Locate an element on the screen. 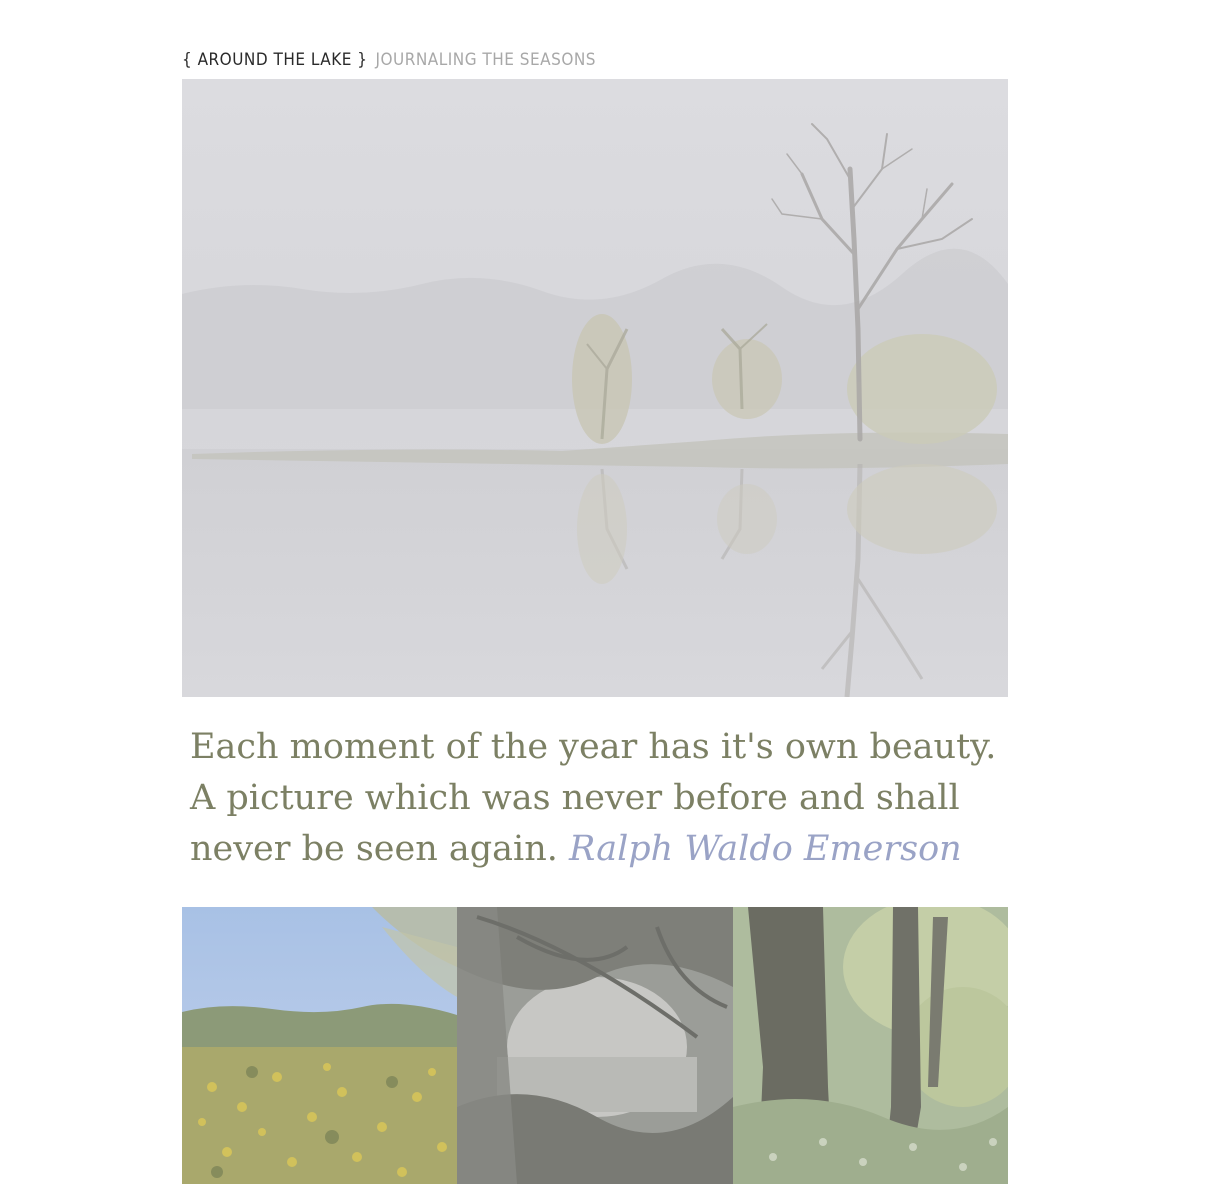 The height and width of the screenshot is (1184, 1225). thumbnail-lake-through-trees is located at coordinates (595, 1045).